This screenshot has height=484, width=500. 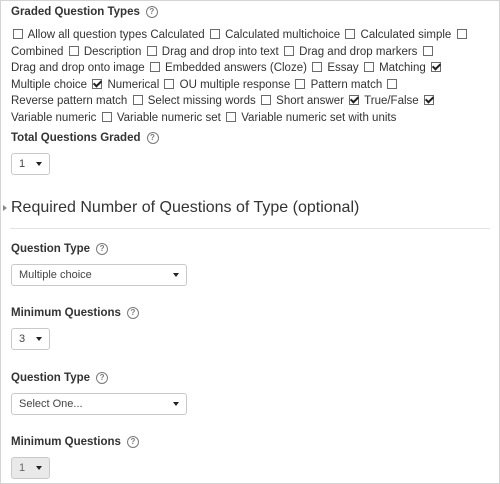 I want to click on total-questions-label: Total Questions Graded, so click(x=76, y=138).